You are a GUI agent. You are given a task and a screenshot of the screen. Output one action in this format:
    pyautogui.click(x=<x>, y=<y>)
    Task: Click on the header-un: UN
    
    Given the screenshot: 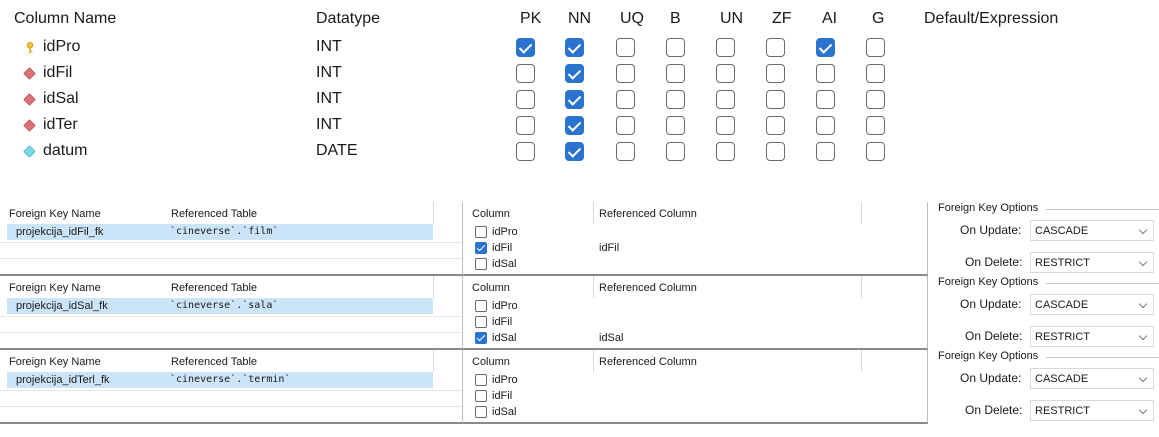 What is the action you would take?
    pyautogui.click(x=731, y=19)
    